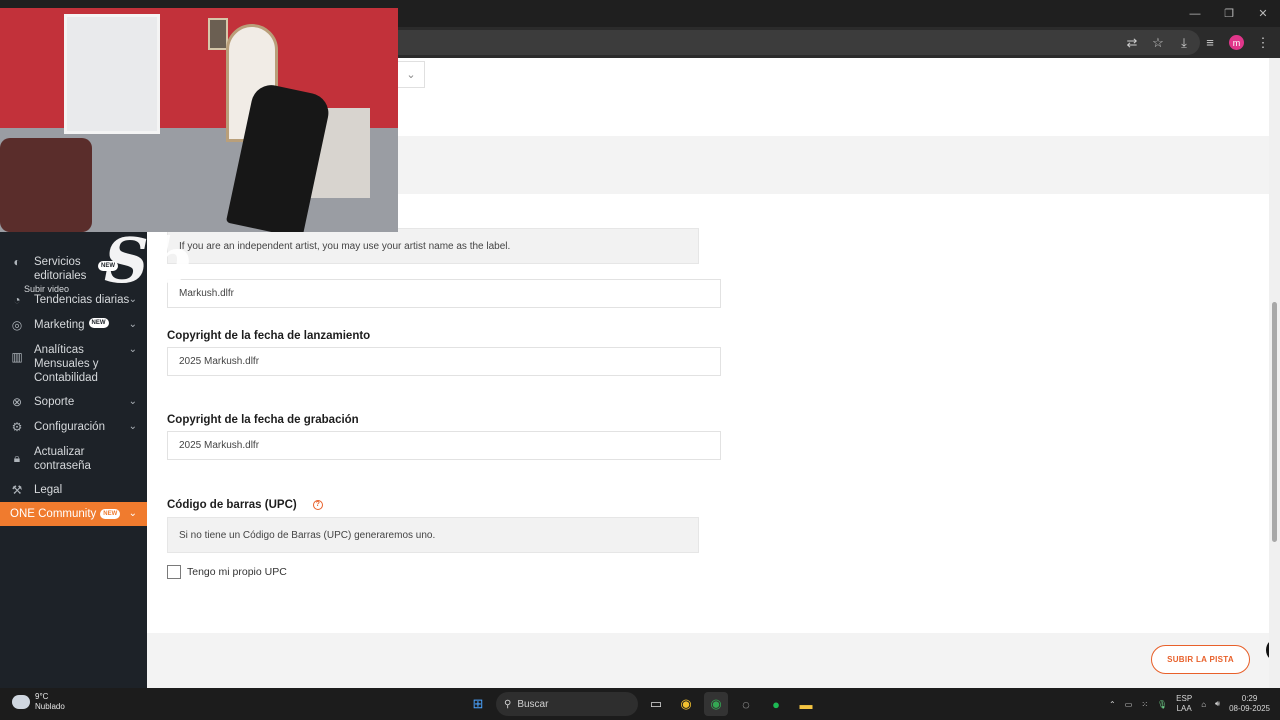  Describe the element at coordinates (1144, 704) in the screenshot. I see `apps-grid-icon: ⁙` at that location.